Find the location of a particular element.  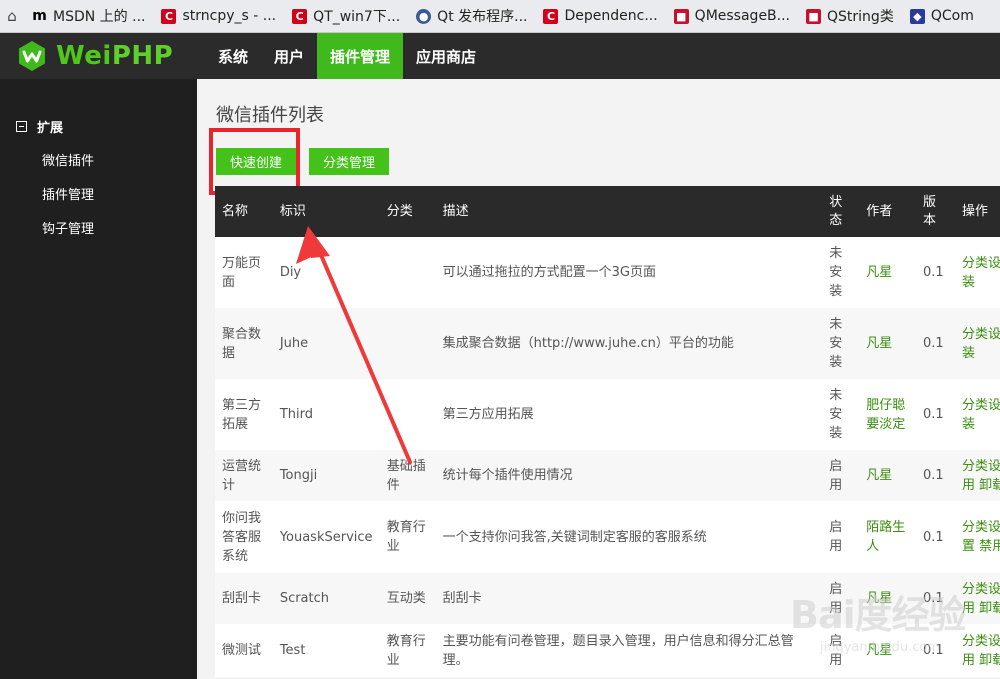

cell-id: Scratch is located at coordinates (304, 598).